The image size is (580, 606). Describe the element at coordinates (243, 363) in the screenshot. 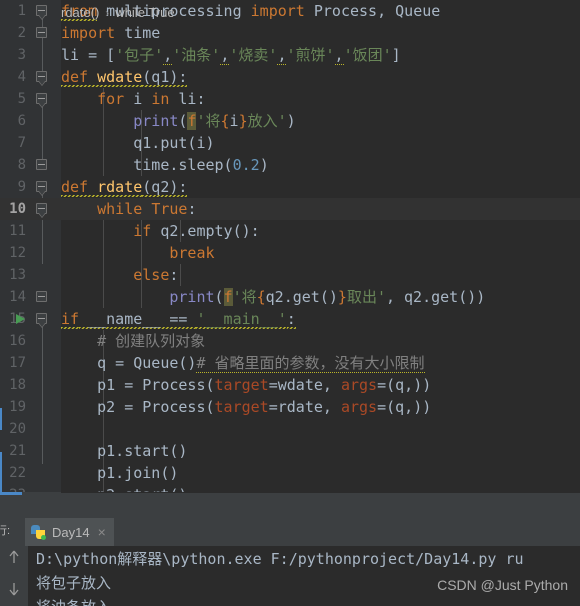

I see `code-text: q = Queue()# 省略里面的参数，没有大小限制` at that location.